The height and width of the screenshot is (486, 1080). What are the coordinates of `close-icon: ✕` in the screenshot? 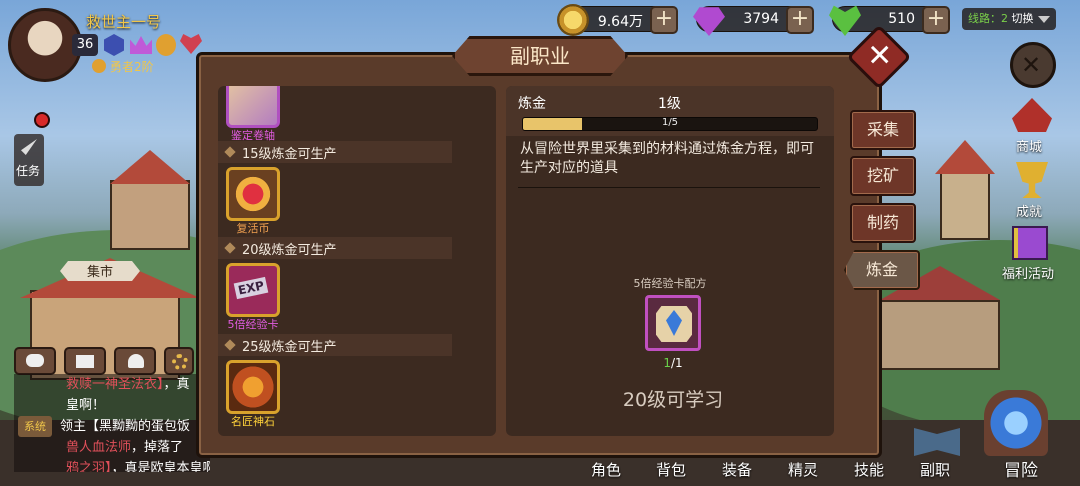 It's located at (880, 56).